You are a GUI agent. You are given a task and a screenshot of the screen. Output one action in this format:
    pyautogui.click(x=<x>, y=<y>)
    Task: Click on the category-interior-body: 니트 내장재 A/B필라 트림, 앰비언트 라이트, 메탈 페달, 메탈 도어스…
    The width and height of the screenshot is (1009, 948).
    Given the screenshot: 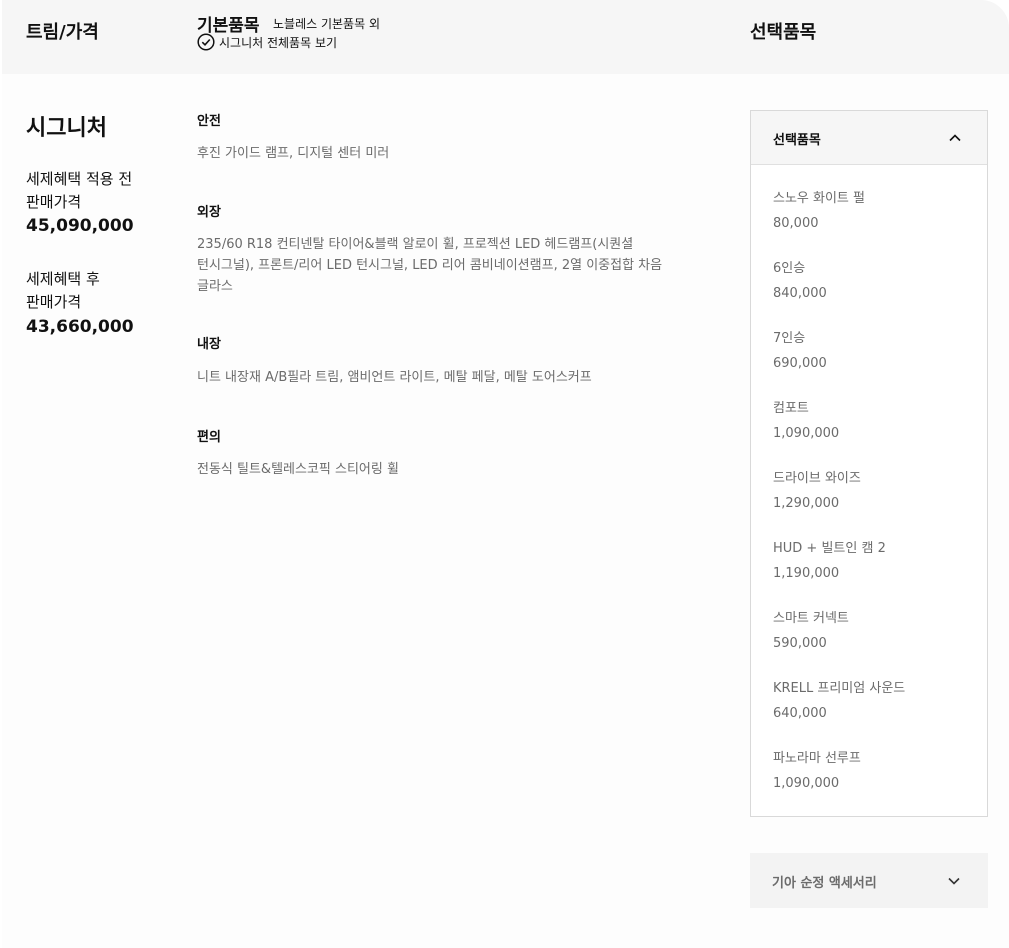 What is the action you would take?
    pyautogui.click(x=457, y=377)
    